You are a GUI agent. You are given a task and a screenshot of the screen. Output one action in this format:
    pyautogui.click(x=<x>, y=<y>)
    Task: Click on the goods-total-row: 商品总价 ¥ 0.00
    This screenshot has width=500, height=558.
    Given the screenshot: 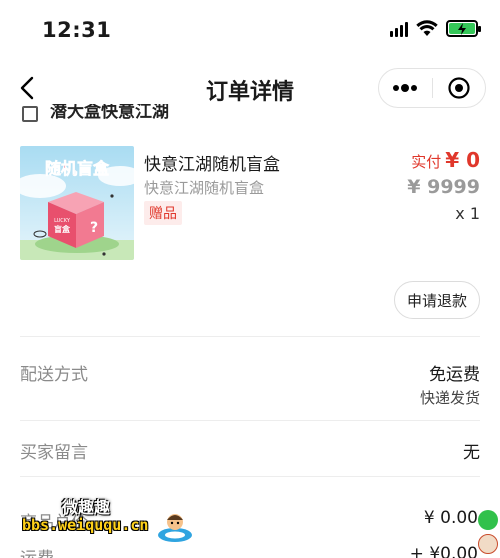 What is the action you would take?
    pyautogui.click(x=250, y=521)
    